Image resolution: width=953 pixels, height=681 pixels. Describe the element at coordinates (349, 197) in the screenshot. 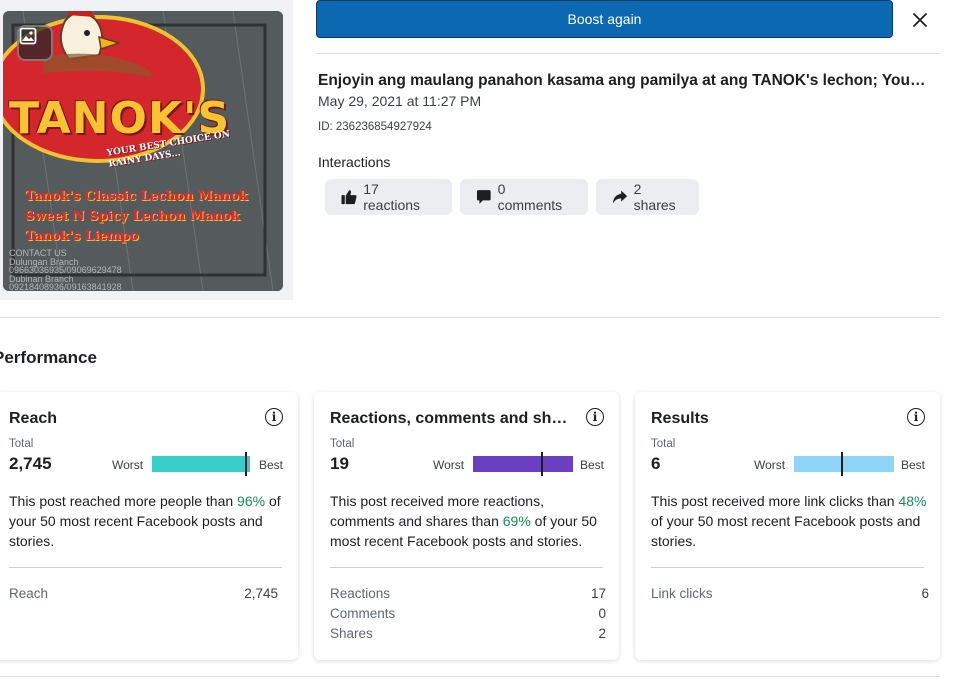

I see `thumbs-up-icon` at that location.